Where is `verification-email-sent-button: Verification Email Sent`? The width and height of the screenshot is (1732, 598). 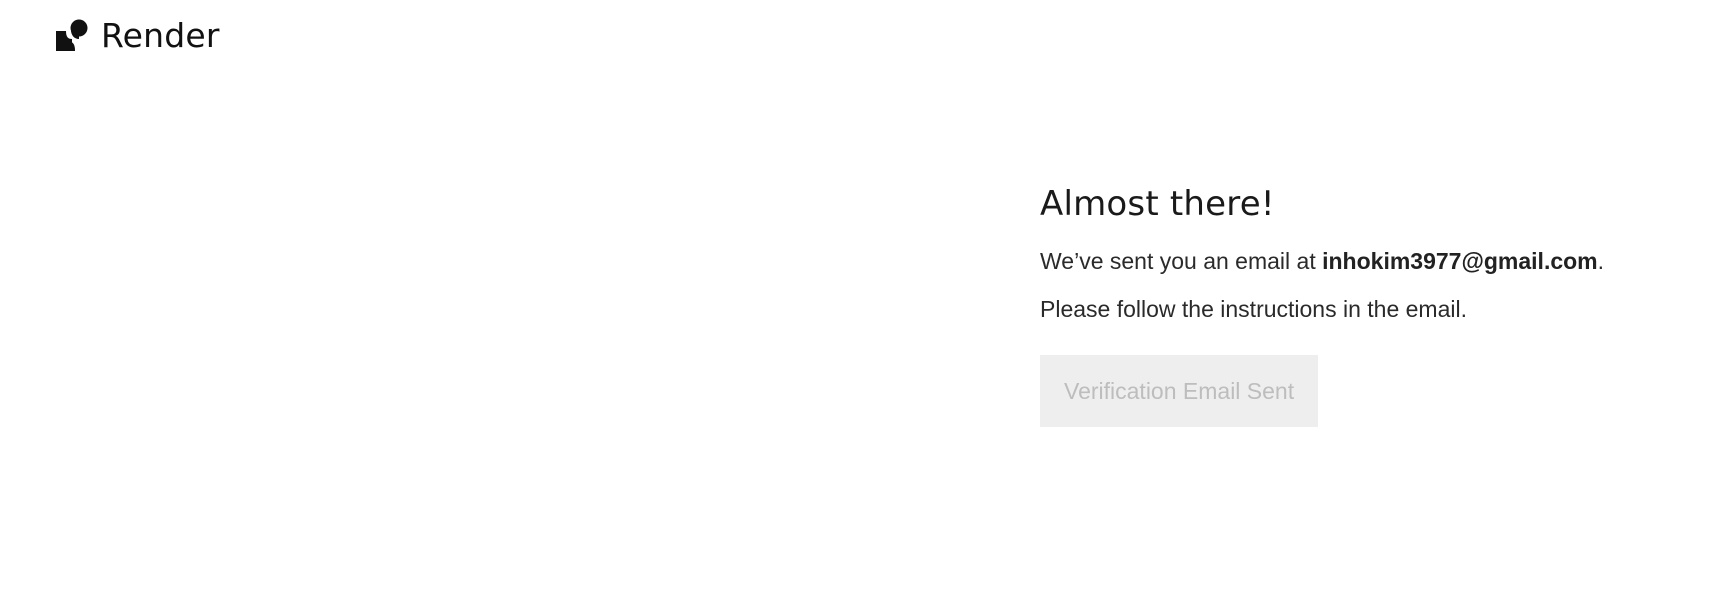 verification-email-sent-button: Verification Email Sent is located at coordinates (1179, 391).